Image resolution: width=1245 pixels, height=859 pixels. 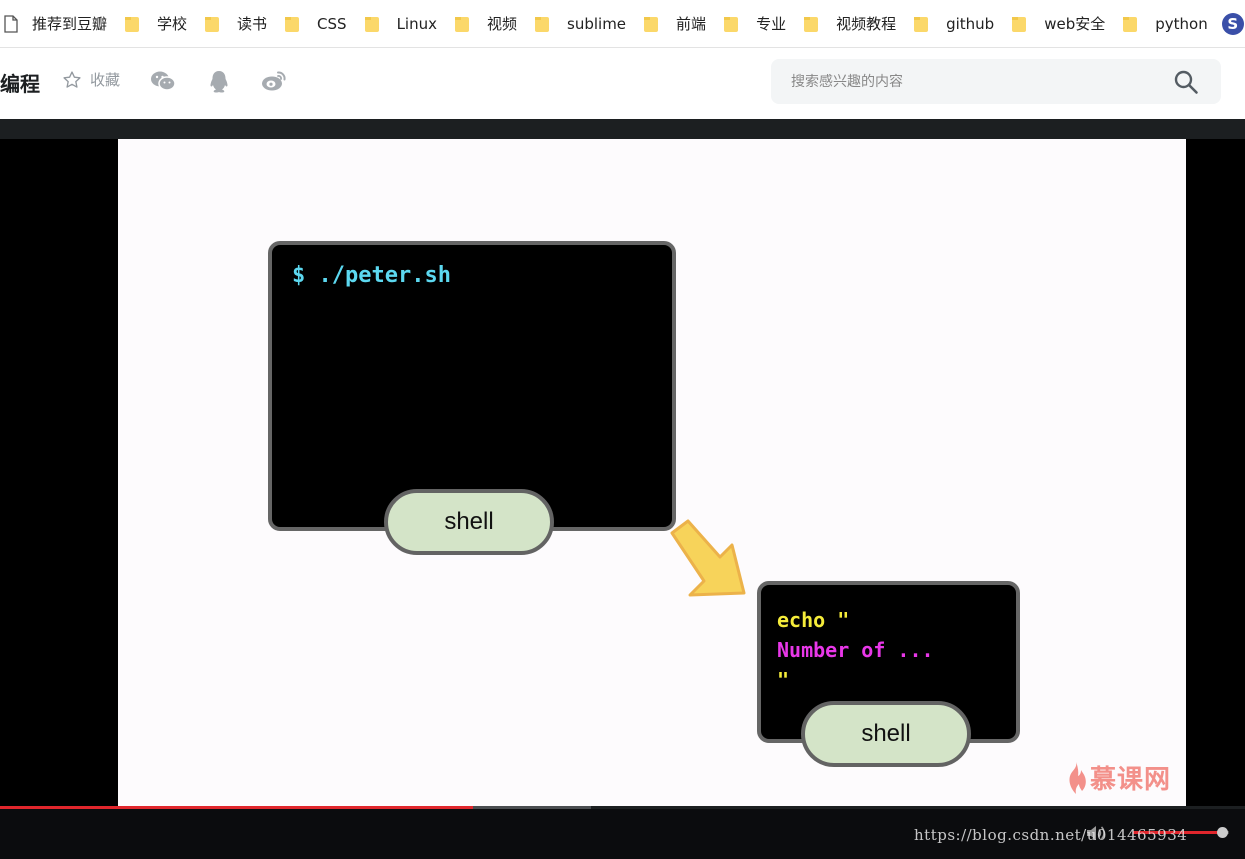 What do you see at coordinates (850, 24) in the screenshot?
I see `bookmark-folder: 视频教程` at bounding box center [850, 24].